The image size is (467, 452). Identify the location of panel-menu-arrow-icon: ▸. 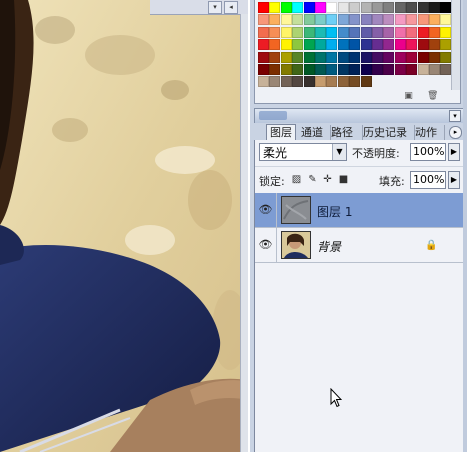
(455, 132).